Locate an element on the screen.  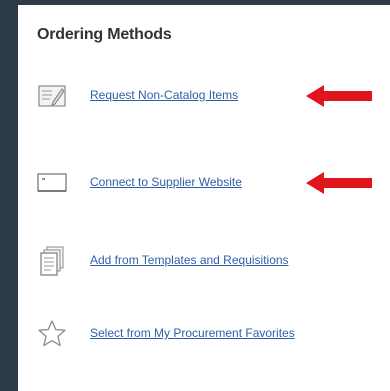
method-link-label: Select from My Procurement Favorites is located at coordinates (192, 333).